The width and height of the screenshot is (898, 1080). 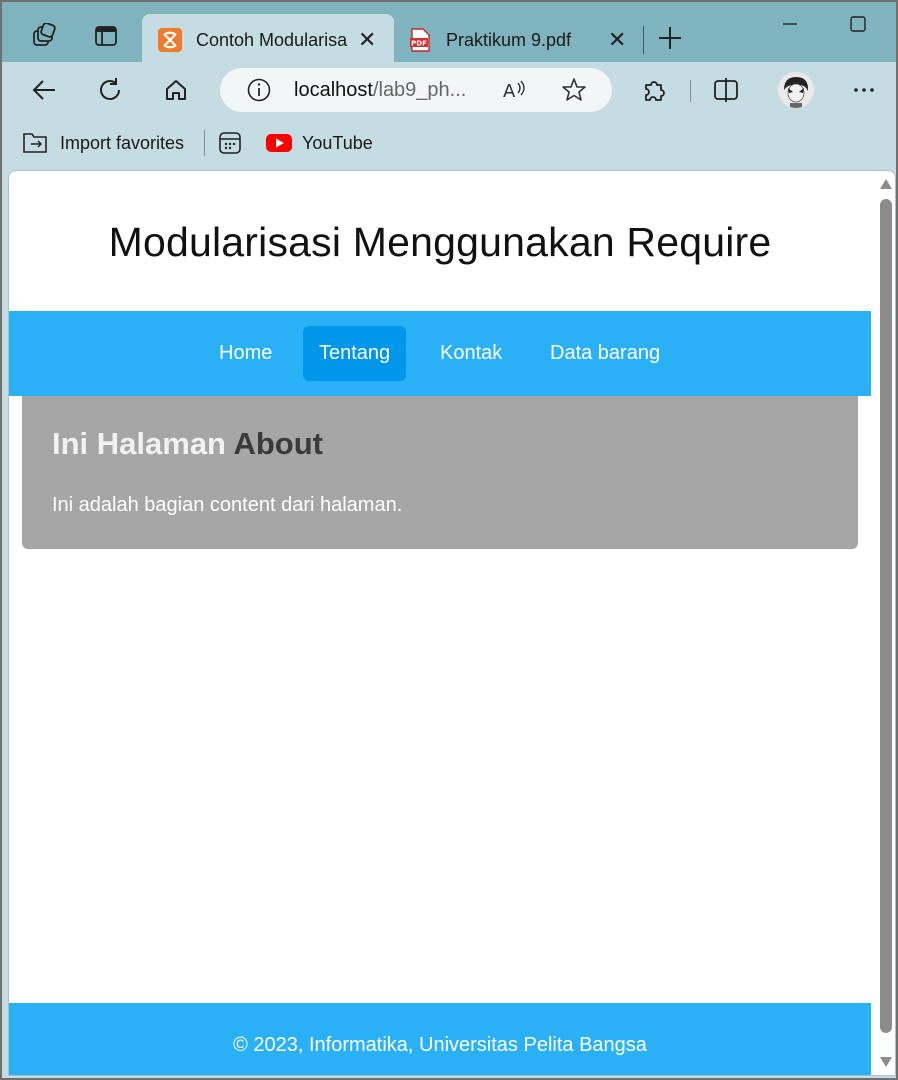 What do you see at coordinates (796, 90) in the screenshot?
I see `profile-avatar` at bounding box center [796, 90].